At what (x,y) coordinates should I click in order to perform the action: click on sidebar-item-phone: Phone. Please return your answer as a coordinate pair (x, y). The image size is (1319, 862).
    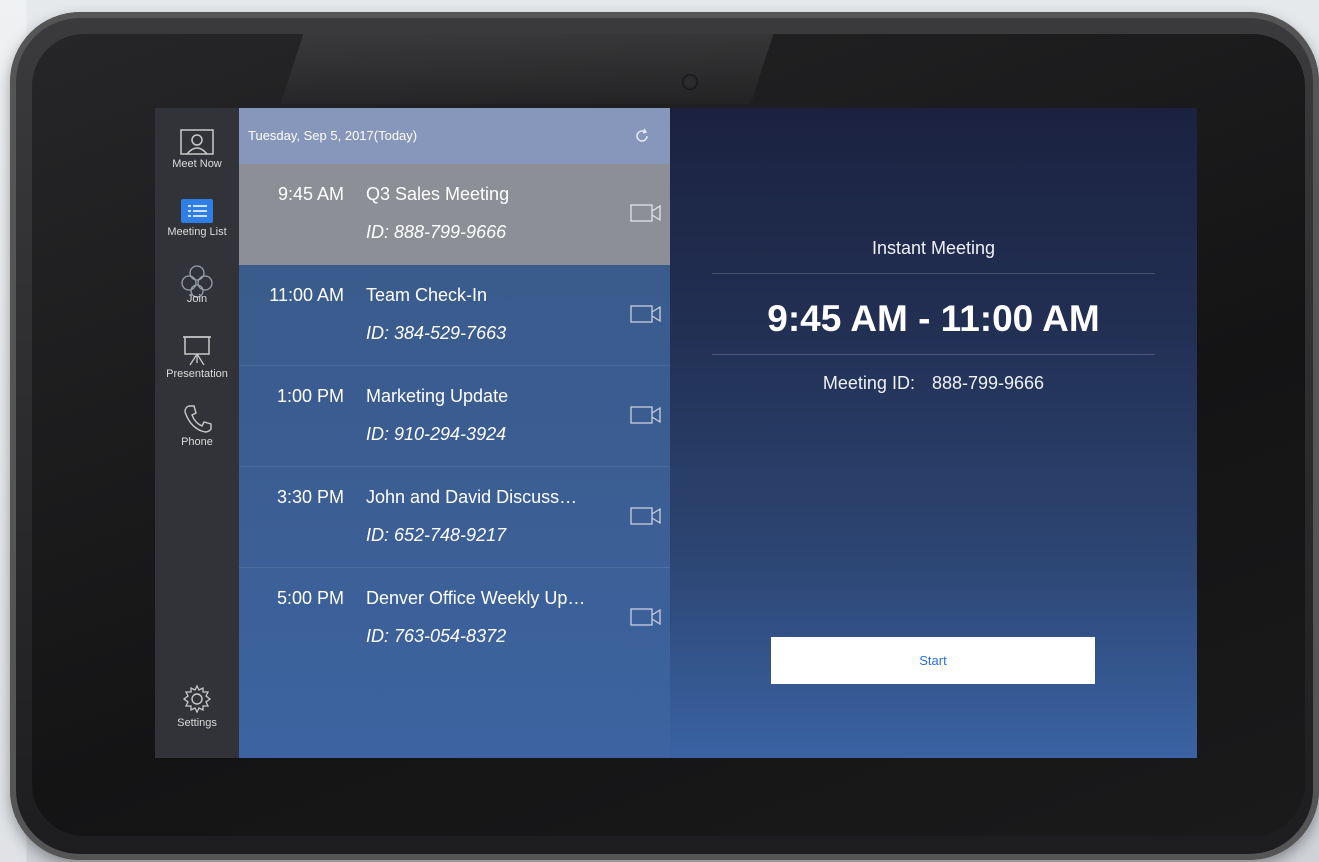
    Looking at the image, I should click on (197, 425).